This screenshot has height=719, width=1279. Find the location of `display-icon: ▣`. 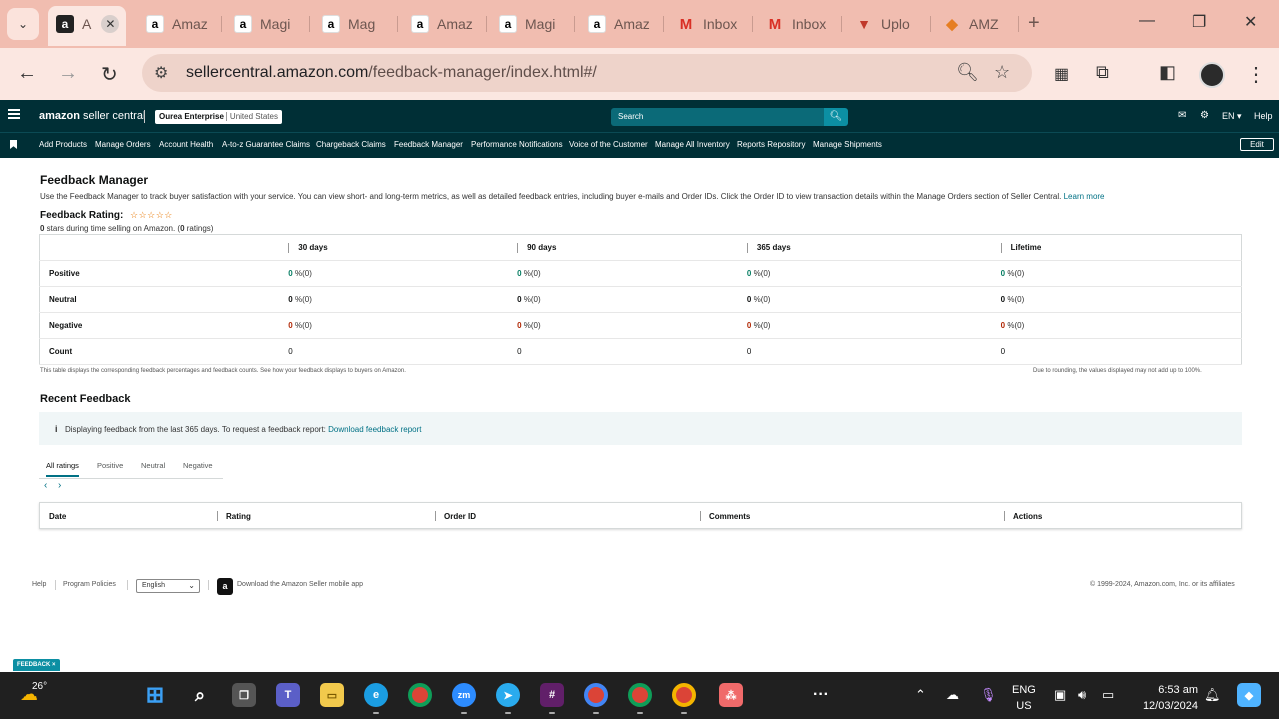

display-icon: ▣ is located at coordinates (1060, 695).